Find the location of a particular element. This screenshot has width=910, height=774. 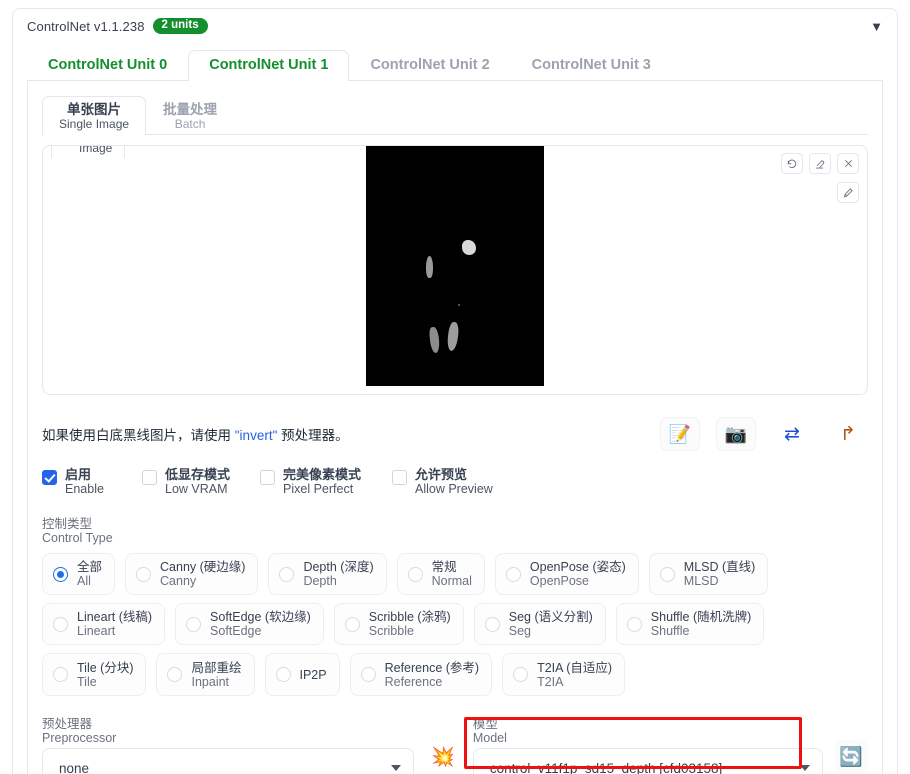

checkbox-enable-label-cn: 启用 is located at coordinates (78, 474).